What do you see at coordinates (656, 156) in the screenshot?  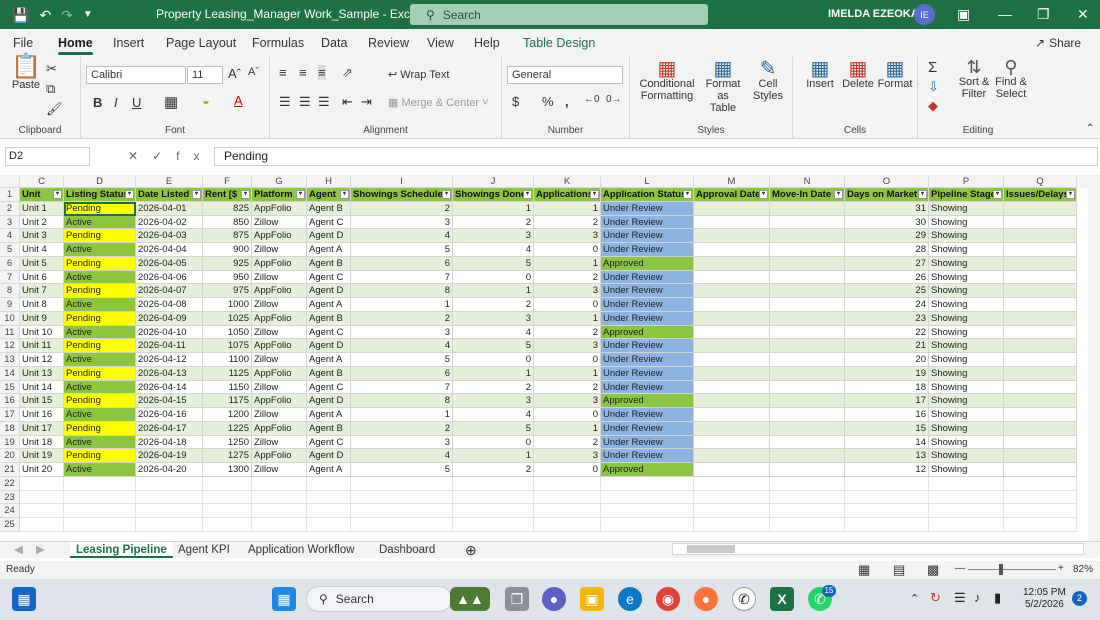 I see `formula-input: Pending` at bounding box center [656, 156].